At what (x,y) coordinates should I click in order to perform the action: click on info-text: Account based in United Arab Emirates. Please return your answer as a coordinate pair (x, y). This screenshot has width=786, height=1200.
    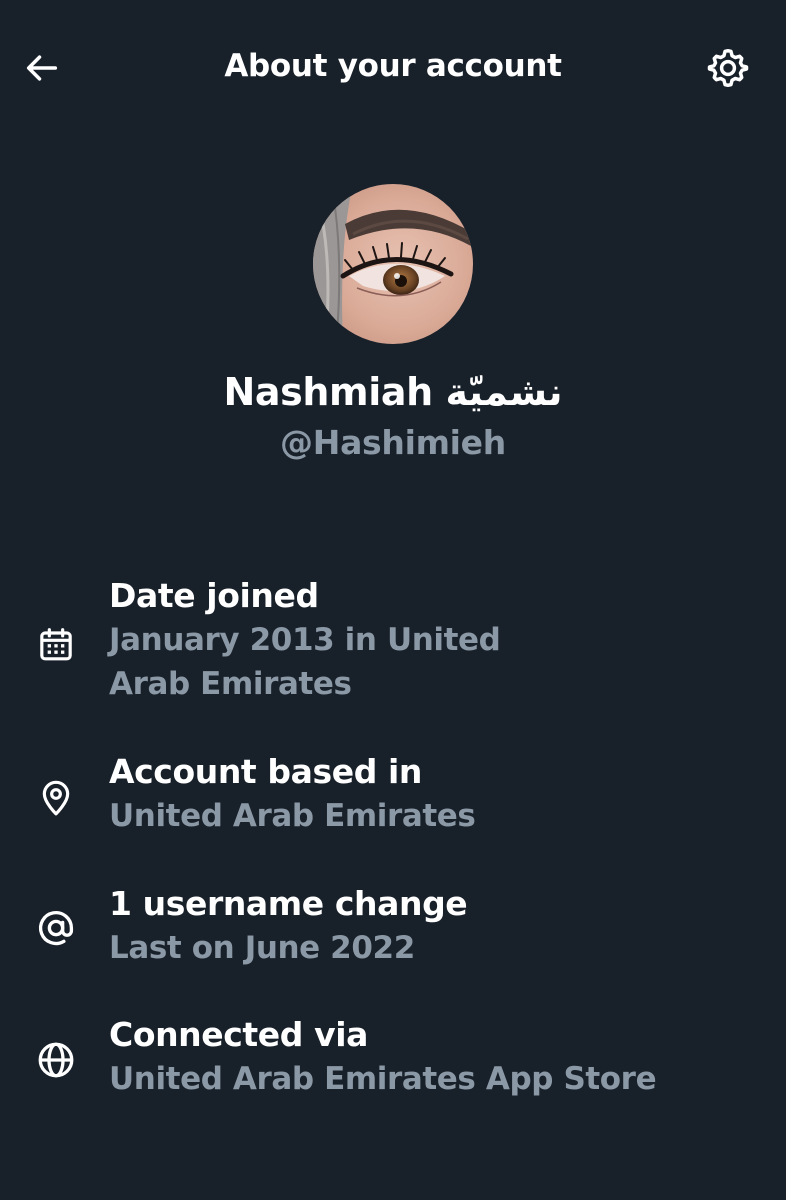
    Looking at the image, I should click on (429, 794).